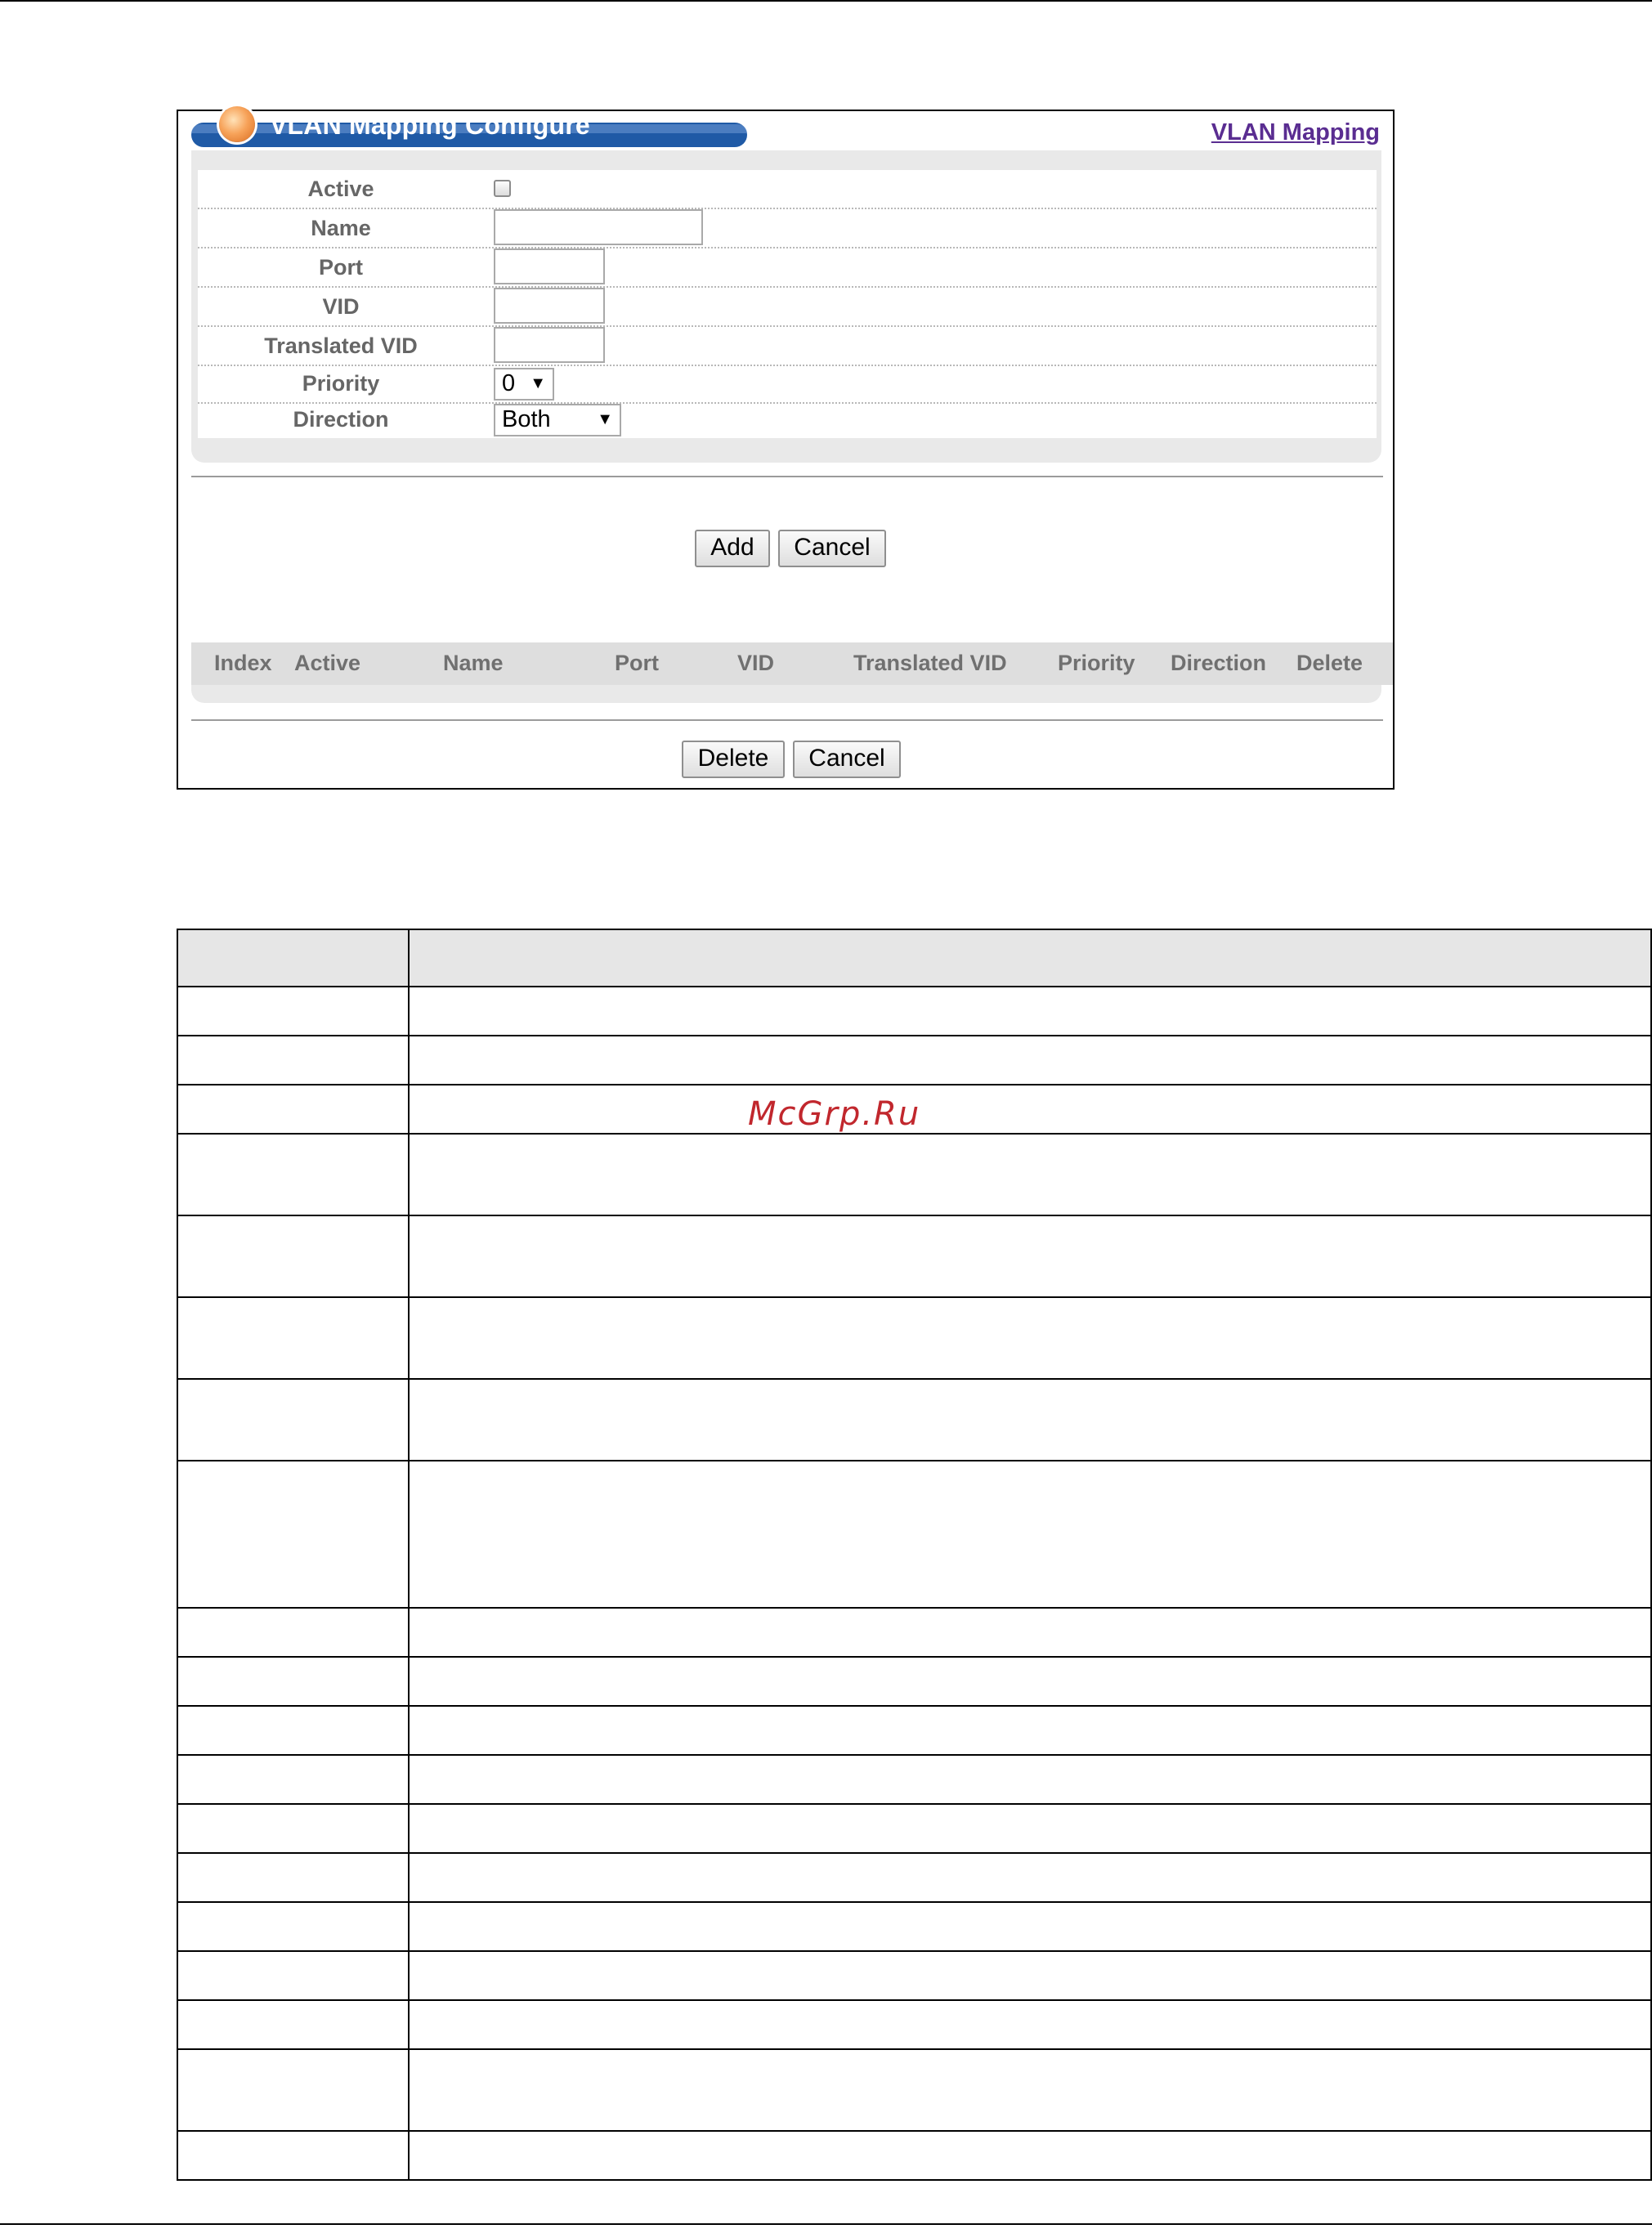  I want to click on panel-title: VLAN Mapping Configure, so click(430, 125).